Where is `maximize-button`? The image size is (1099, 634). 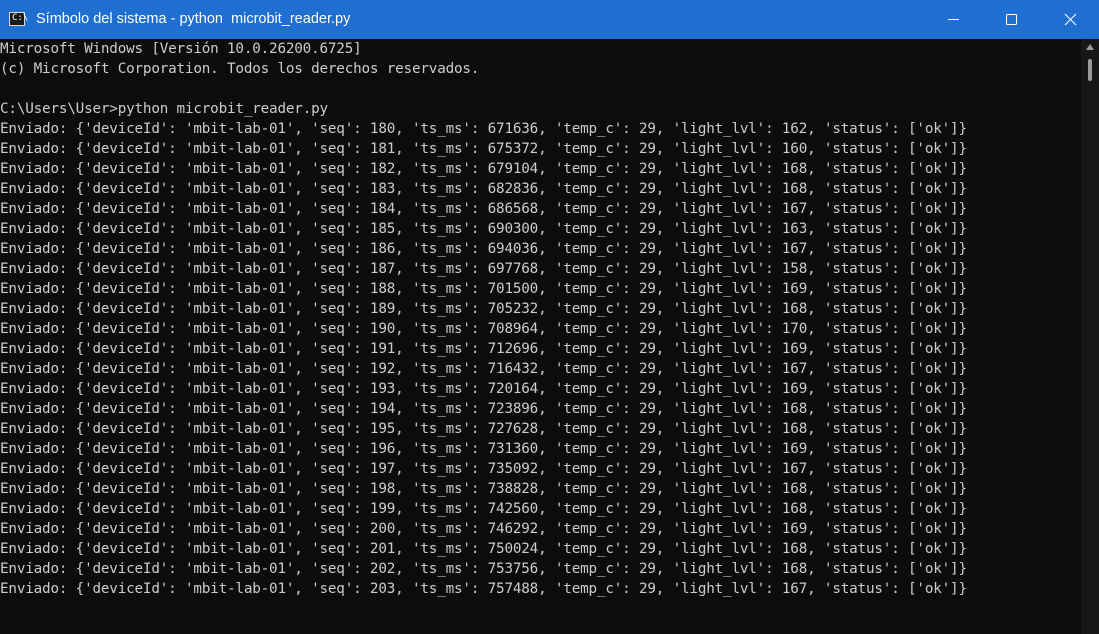
maximize-button is located at coordinates (1012, 19).